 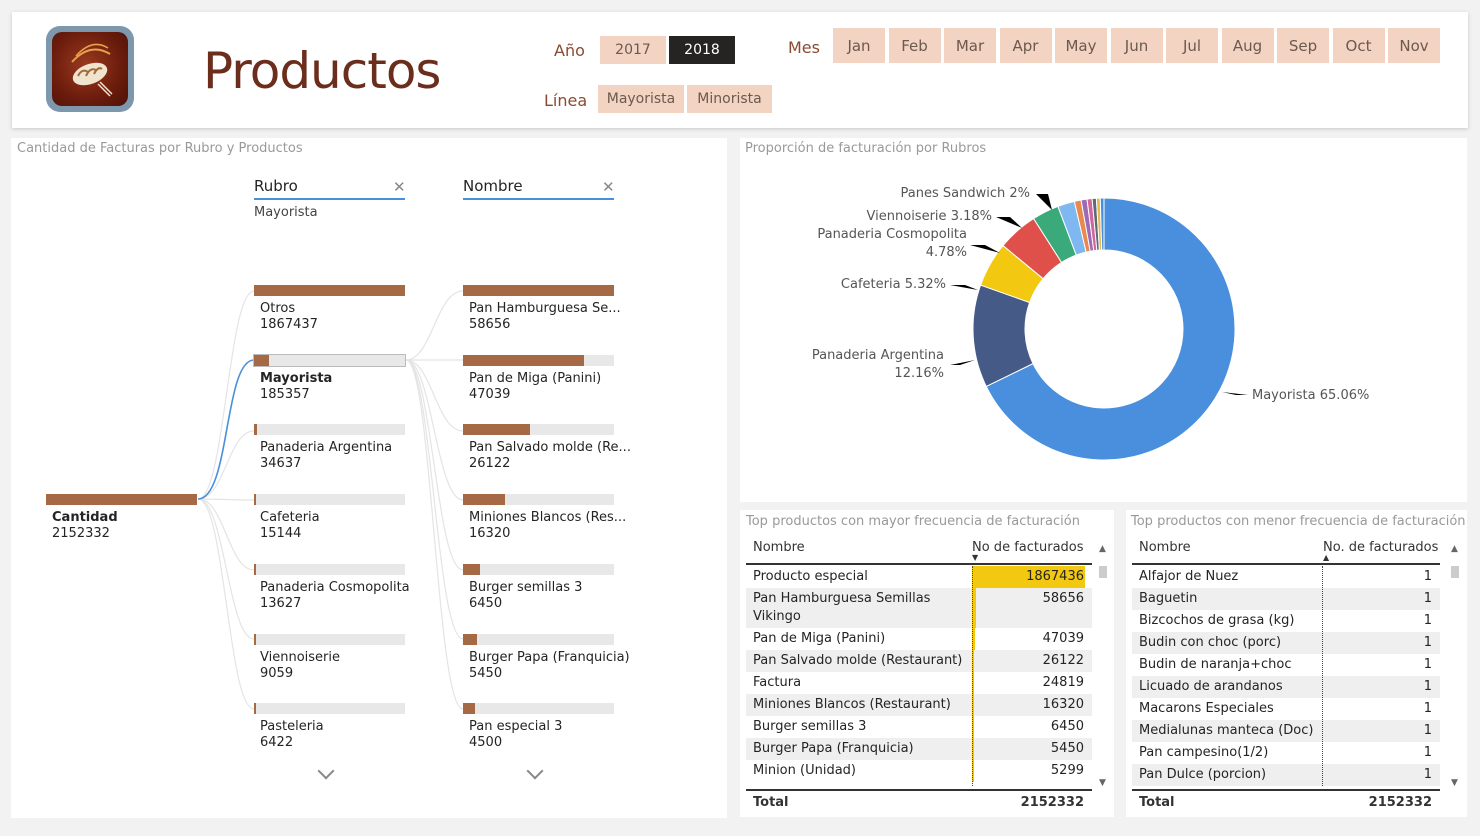 I want to click on rubro-name: Panaderia Cosmopolita, so click(x=335, y=587).